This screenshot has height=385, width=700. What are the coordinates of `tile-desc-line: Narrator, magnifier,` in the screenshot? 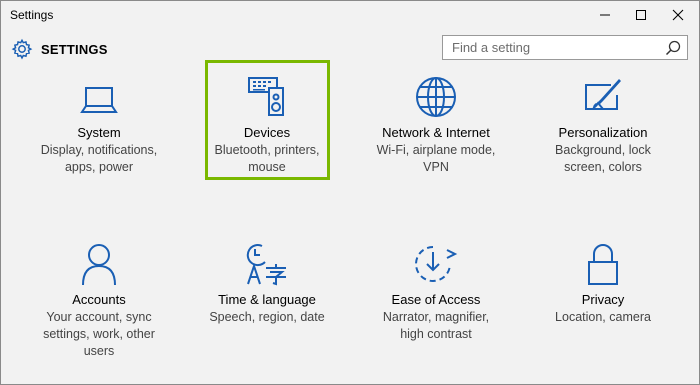 It's located at (436, 317).